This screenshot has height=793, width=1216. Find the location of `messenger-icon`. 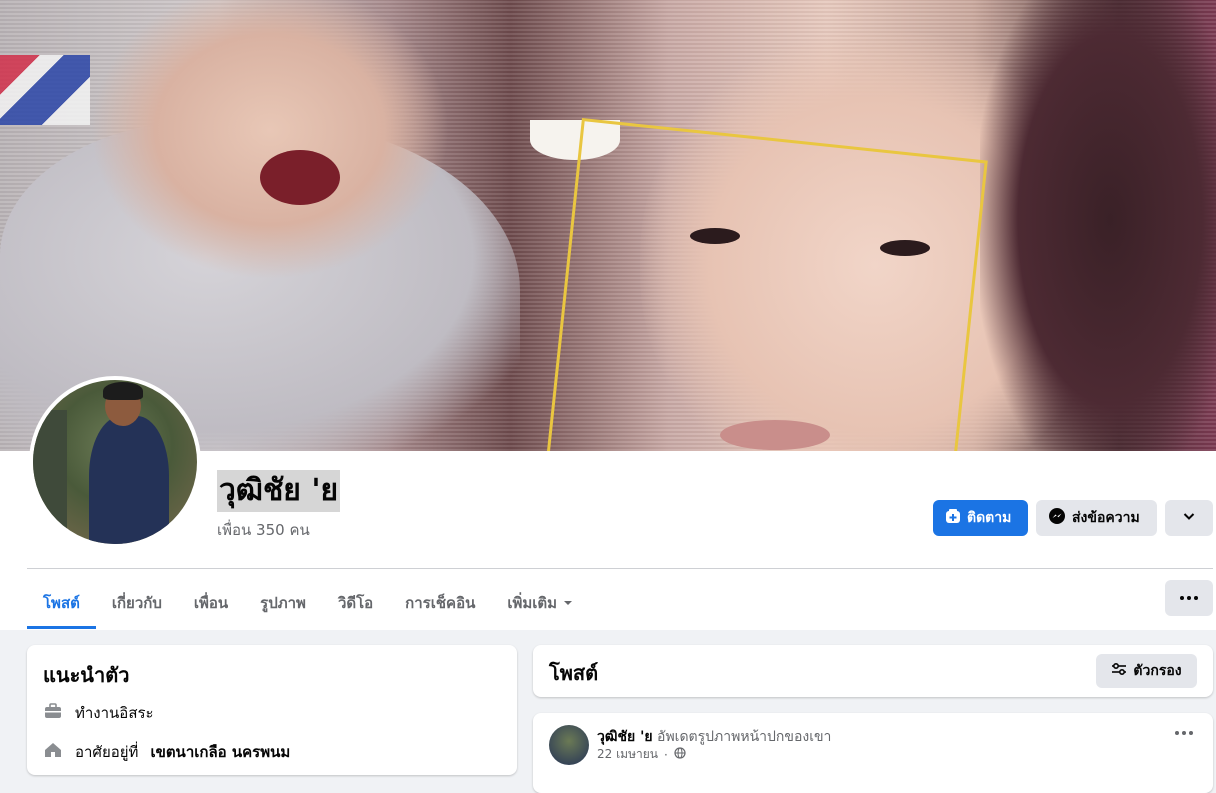

messenger-icon is located at coordinates (1057, 518).